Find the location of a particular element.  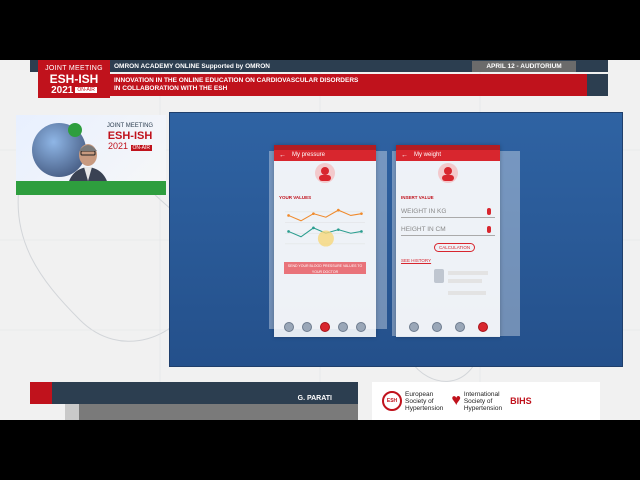

weight-nav-icon is located at coordinates (482, 327).